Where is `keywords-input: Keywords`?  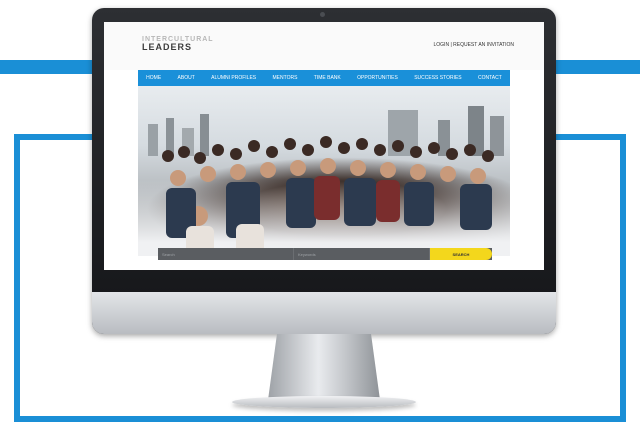 keywords-input: Keywords is located at coordinates (362, 254).